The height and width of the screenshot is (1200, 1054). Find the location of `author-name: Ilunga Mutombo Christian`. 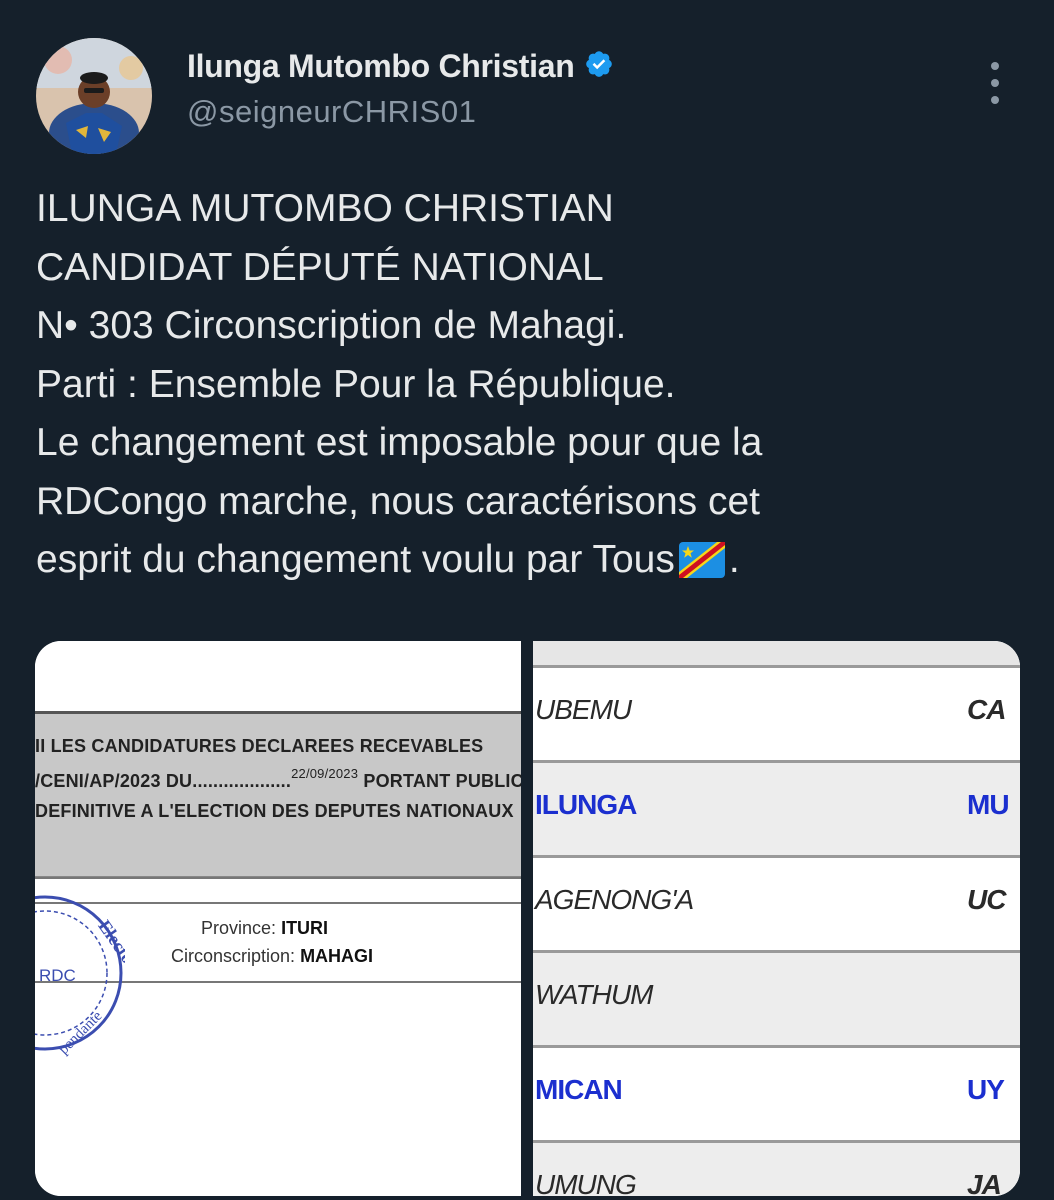

author-name: Ilunga Mutombo Christian is located at coordinates (381, 66).